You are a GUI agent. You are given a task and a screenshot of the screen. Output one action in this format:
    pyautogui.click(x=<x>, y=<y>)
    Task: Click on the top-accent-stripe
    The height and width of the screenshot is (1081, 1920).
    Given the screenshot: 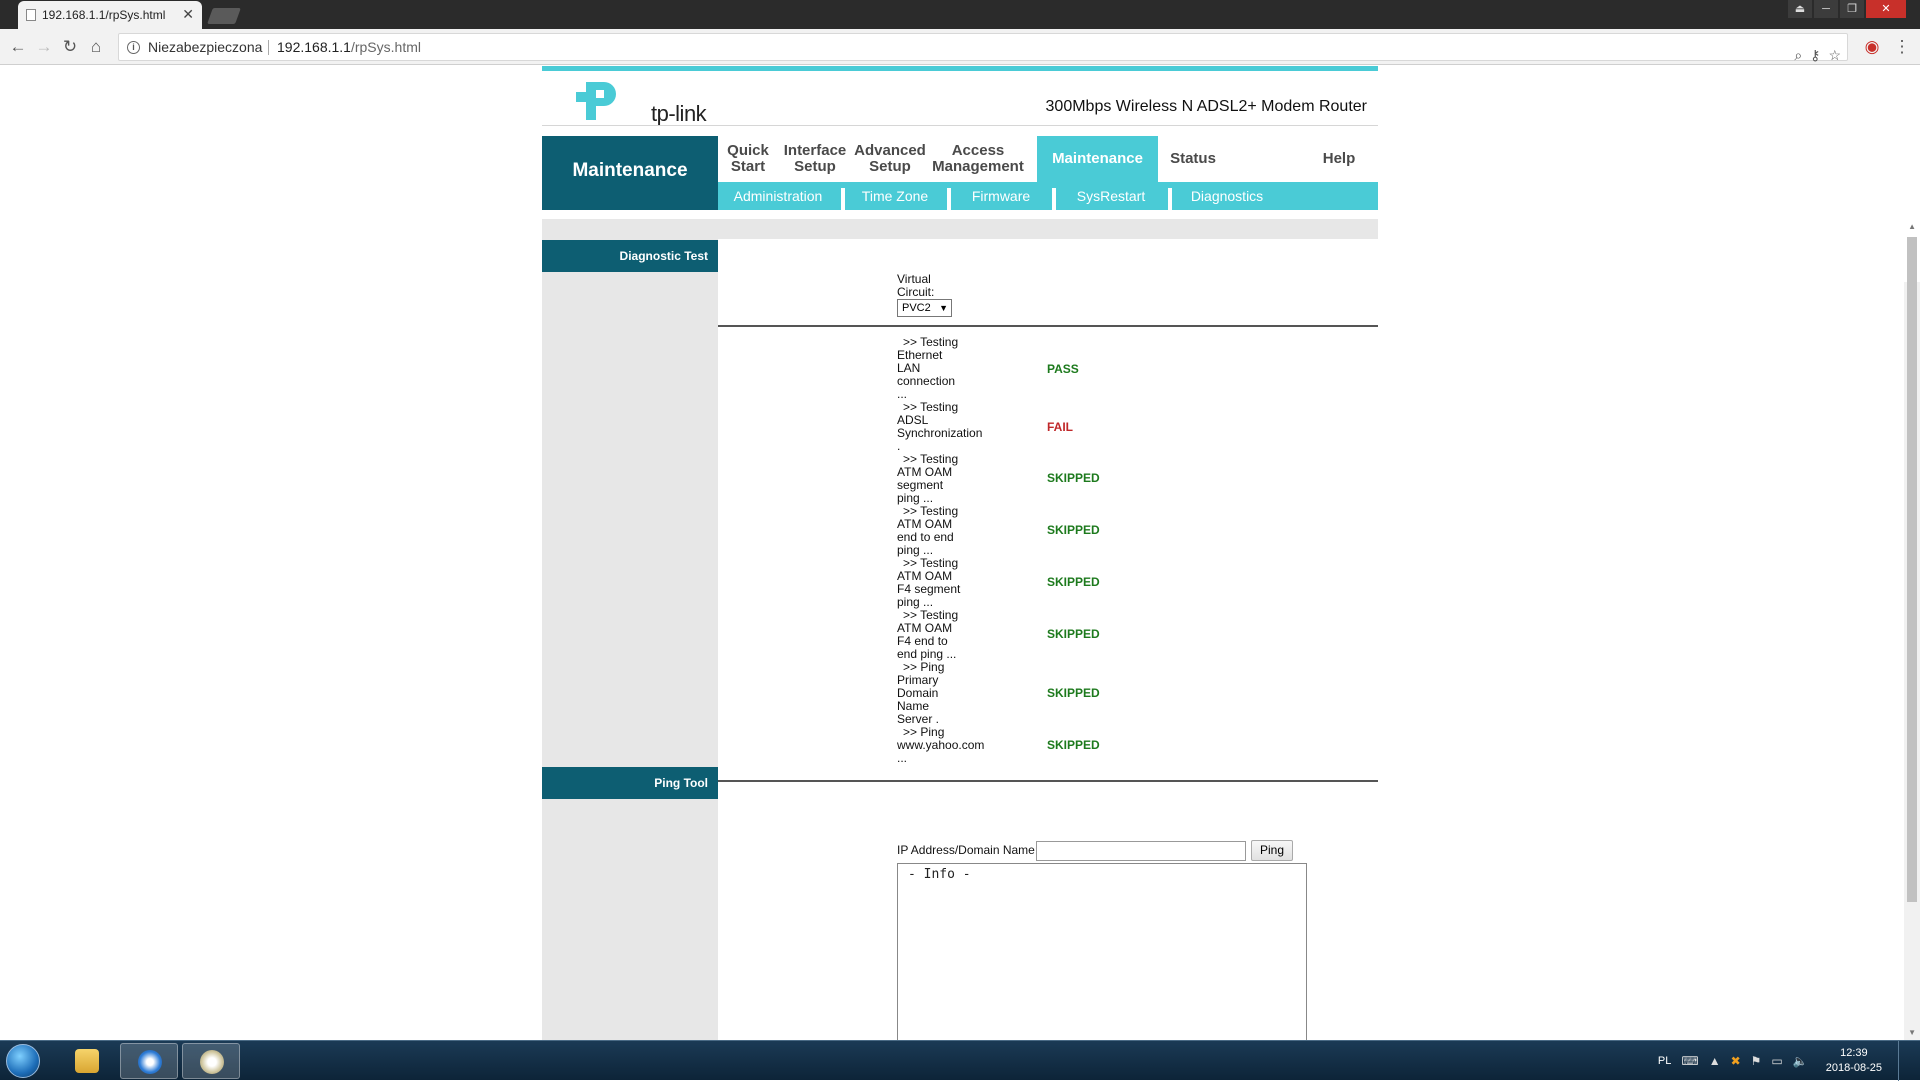 What is the action you would take?
    pyautogui.click(x=960, y=68)
    